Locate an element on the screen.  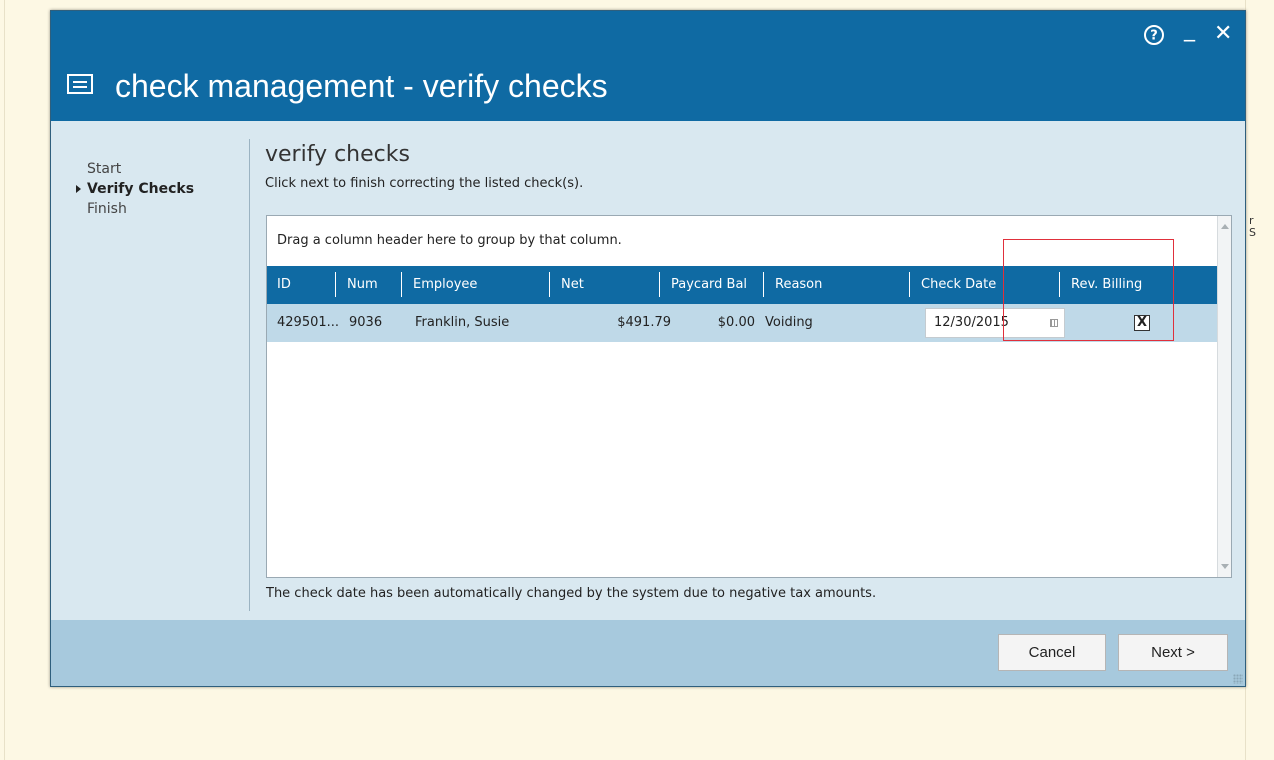
cell-paycard-bal: $0.00 is located at coordinates (736, 322).